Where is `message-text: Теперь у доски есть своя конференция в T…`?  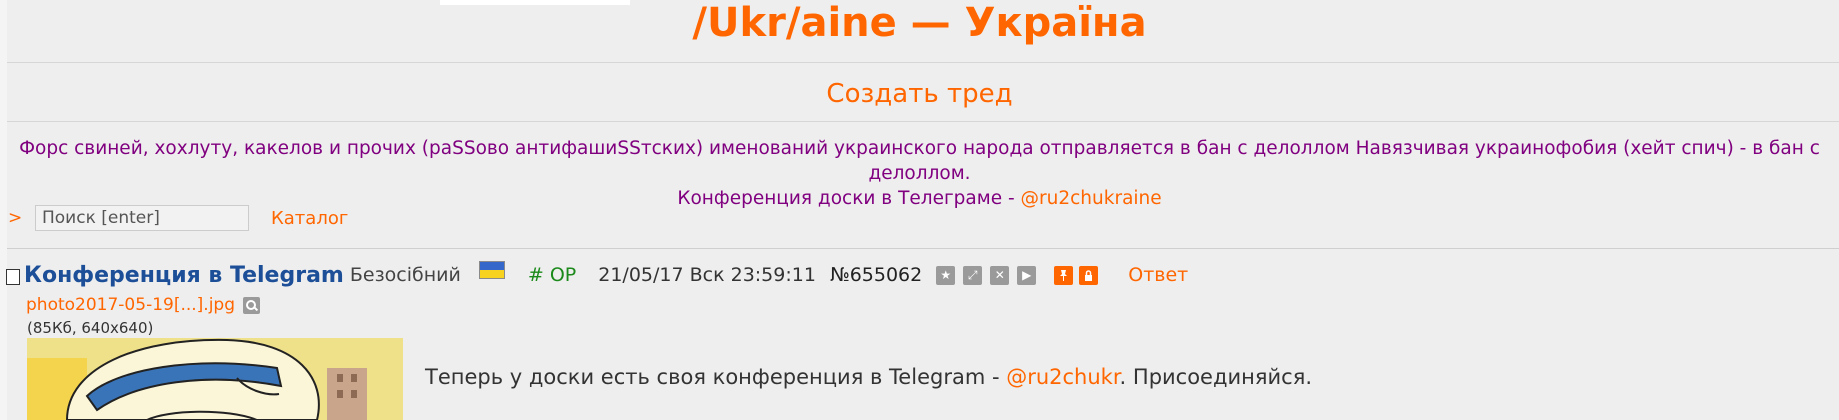
message-text: Теперь у доски есть своя конференция в T… is located at coordinates (716, 377).